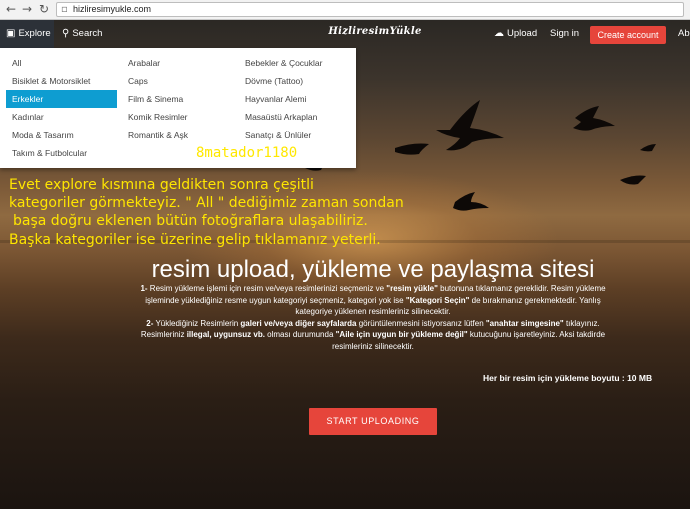  Describe the element at coordinates (628, 35) in the screenshot. I see `create-account-button: Create account` at that location.